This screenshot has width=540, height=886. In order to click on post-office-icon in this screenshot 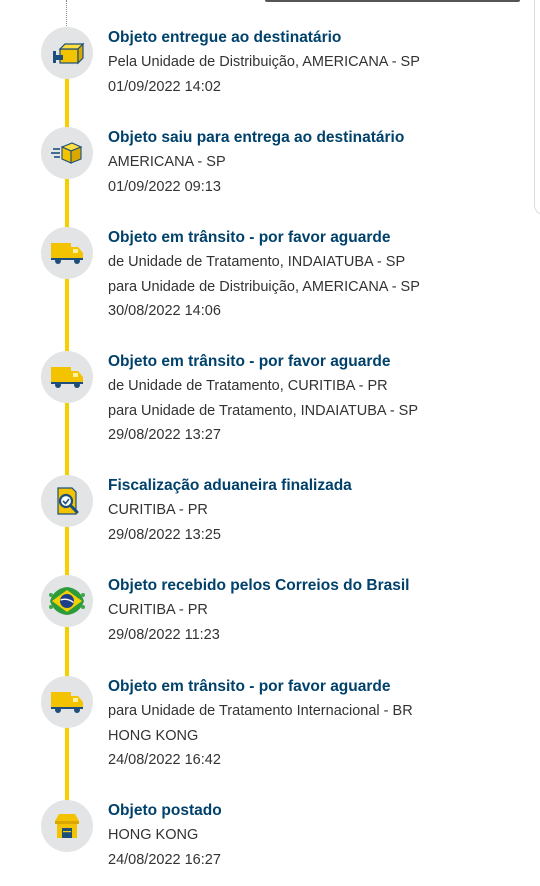, I will do `click(67, 826)`.